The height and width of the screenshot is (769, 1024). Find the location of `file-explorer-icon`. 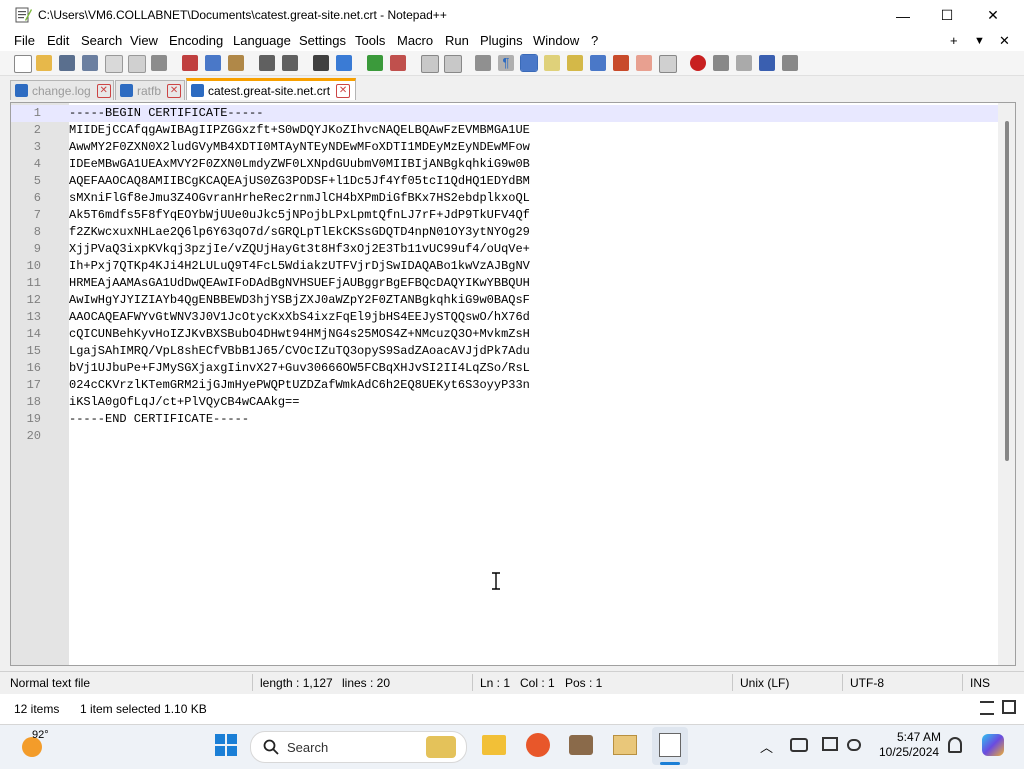

file-explorer-icon is located at coordinates (494, 745).